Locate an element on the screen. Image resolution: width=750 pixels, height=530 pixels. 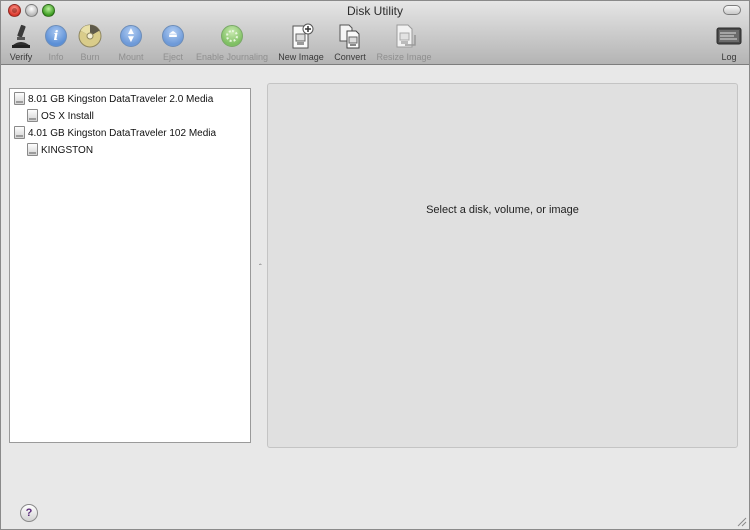
info-icon: i is located at coordinates (56, 36).